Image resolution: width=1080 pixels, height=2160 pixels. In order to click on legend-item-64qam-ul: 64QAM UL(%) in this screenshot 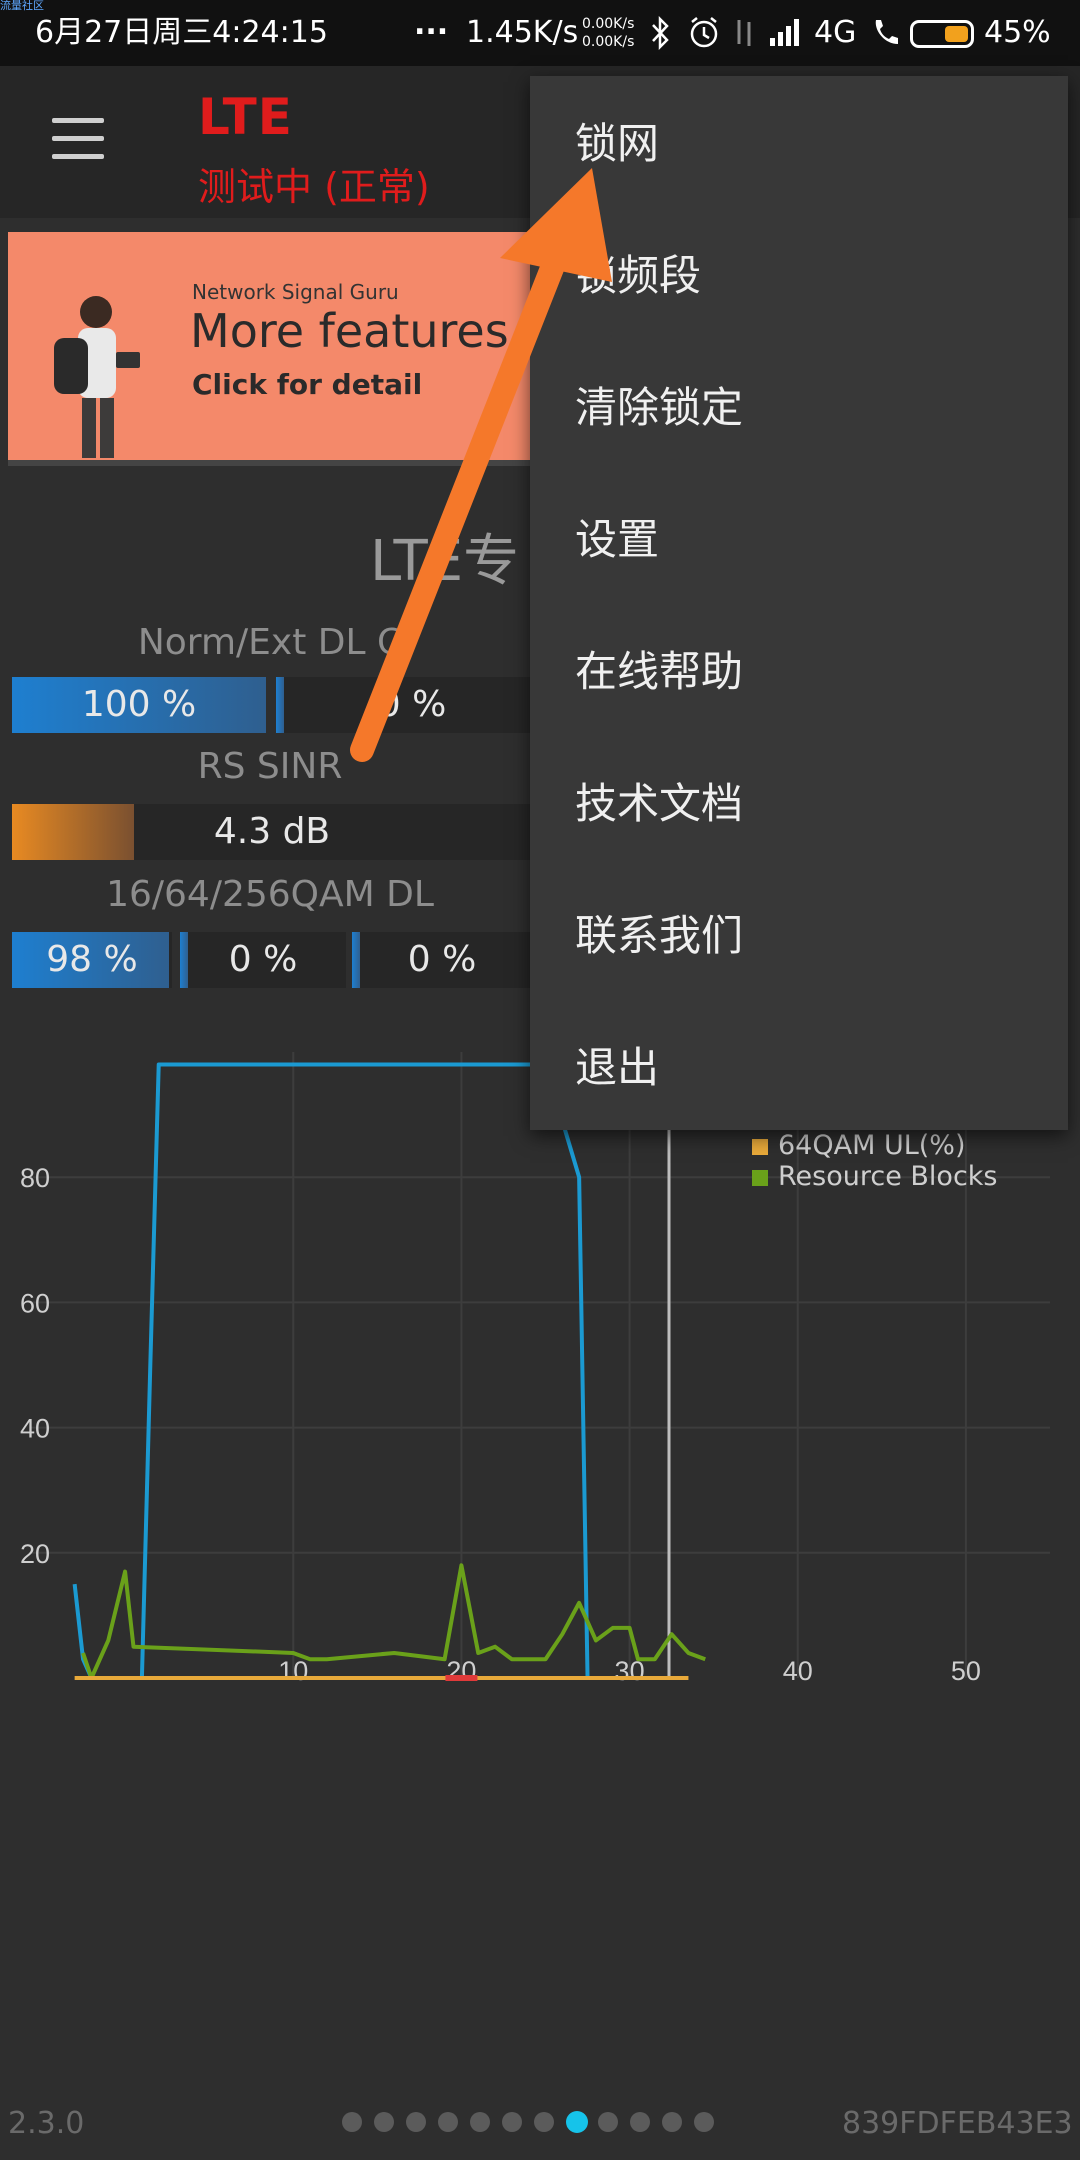, I will do `click(875, 1145)`.